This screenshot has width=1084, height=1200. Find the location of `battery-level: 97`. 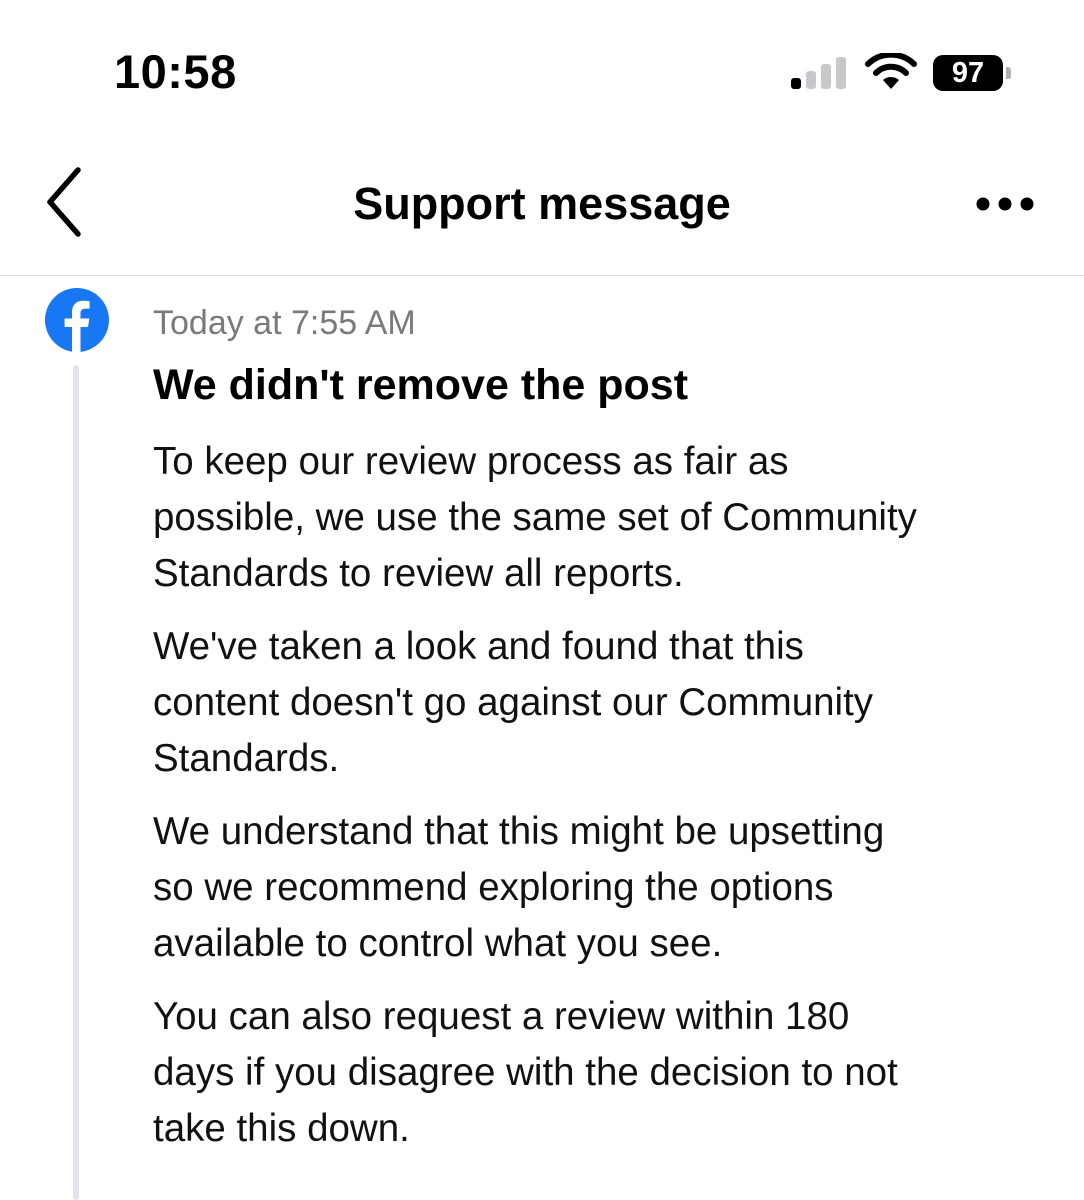

battery-level: 97 is located at coordinates (968, 73).